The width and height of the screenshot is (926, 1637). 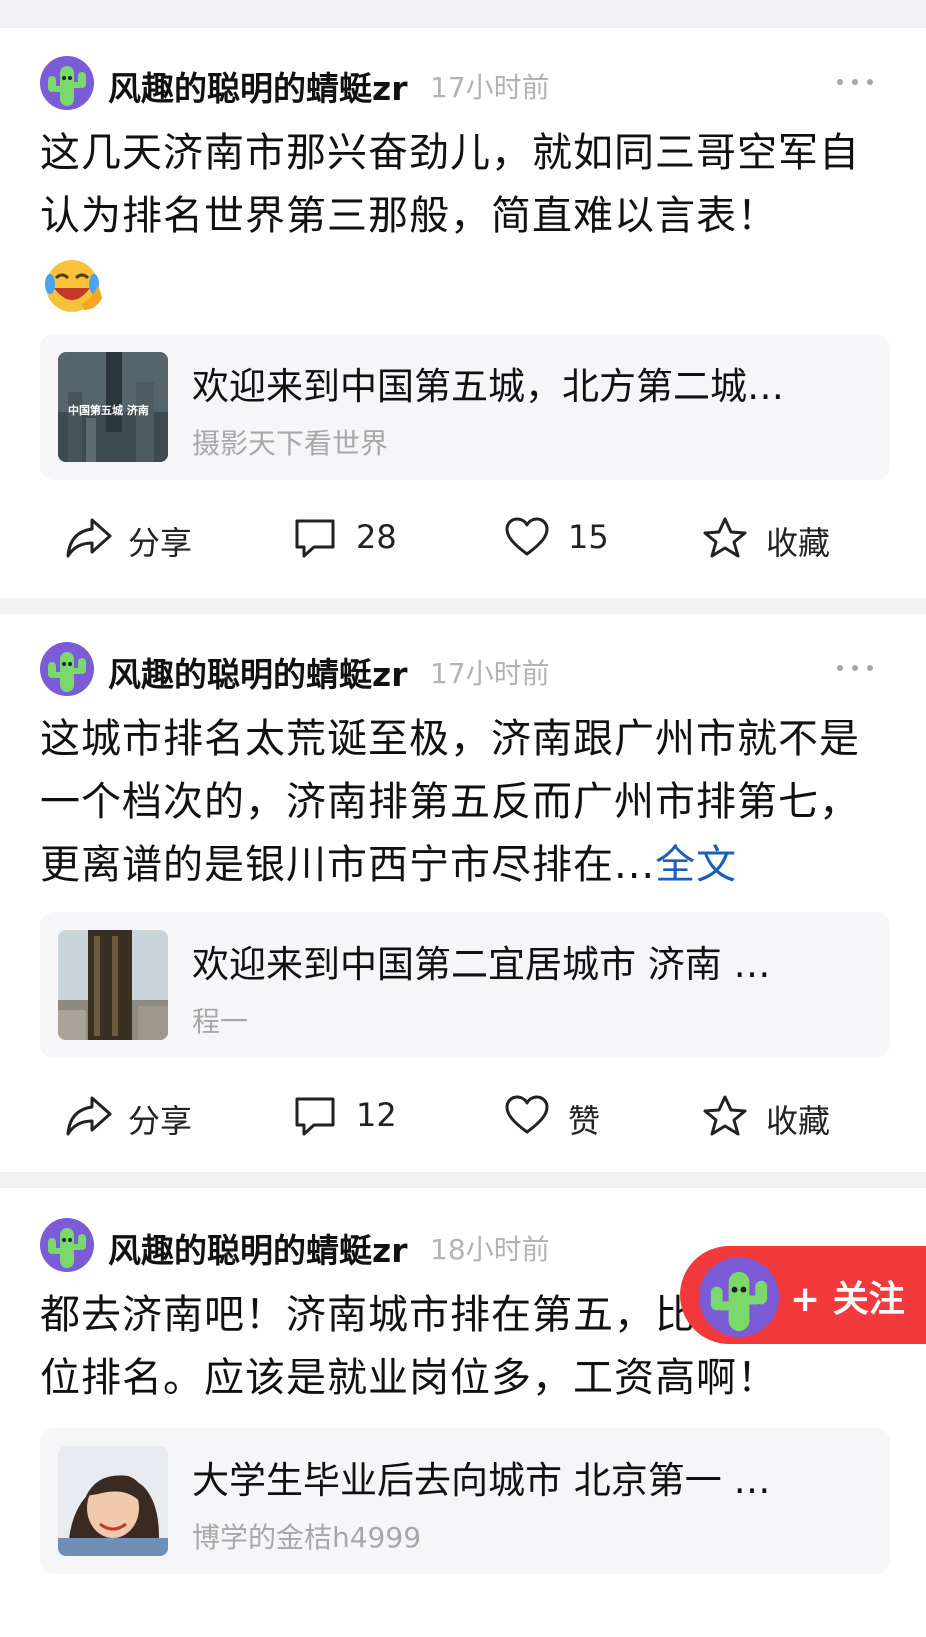 I want to click on link-source: 程一, so click(x=220, y=1021).